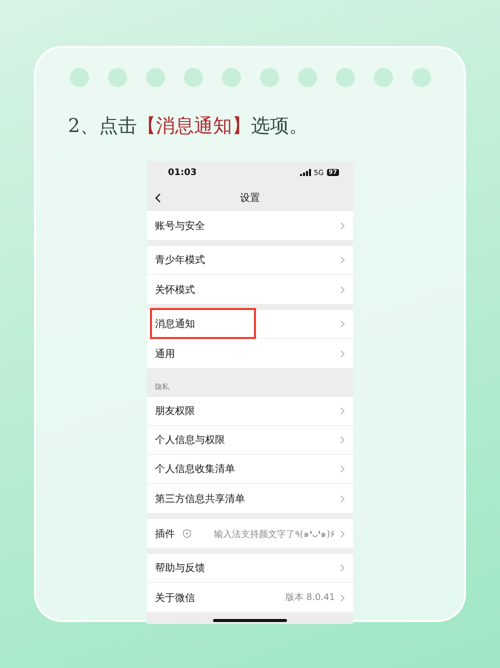  I want to click on settings-row: 帮助与反馈, so click(250, 568).